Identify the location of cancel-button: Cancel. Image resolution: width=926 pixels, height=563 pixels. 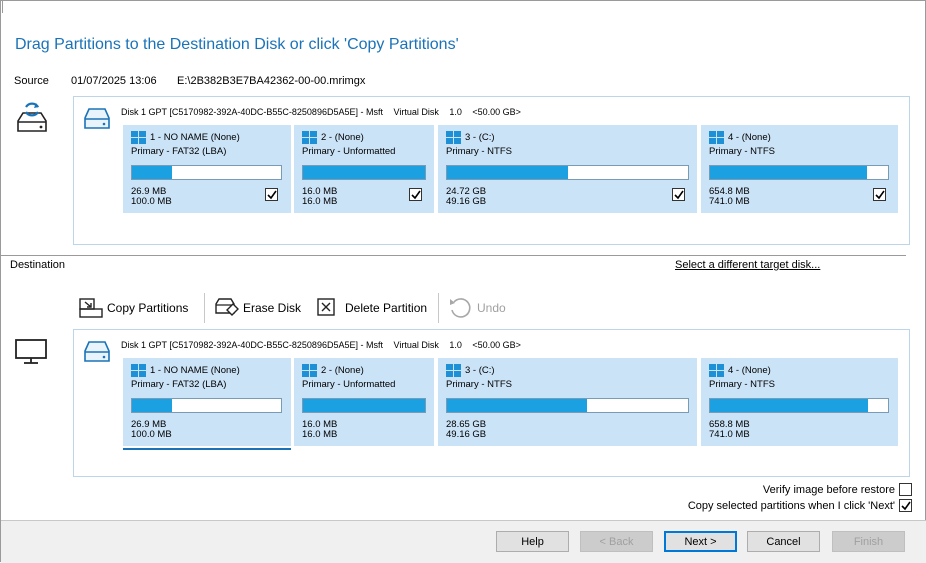
(783, 541).